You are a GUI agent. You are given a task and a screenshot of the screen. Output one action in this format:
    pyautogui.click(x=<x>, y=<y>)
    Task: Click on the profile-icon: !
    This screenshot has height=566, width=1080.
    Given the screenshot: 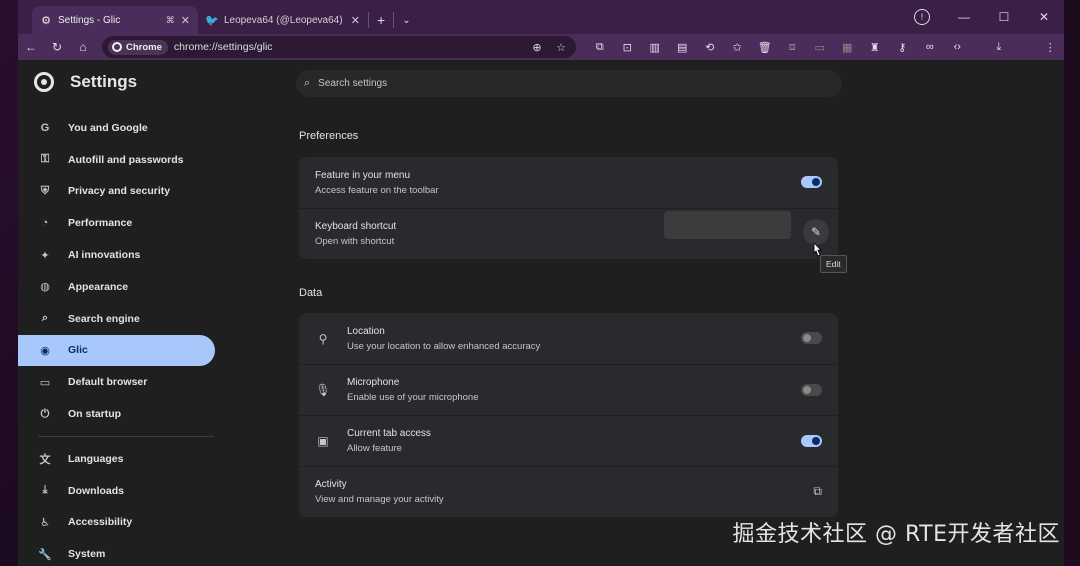 What is the action you would take?
    pyautogui.click(x=922, y=17)
    